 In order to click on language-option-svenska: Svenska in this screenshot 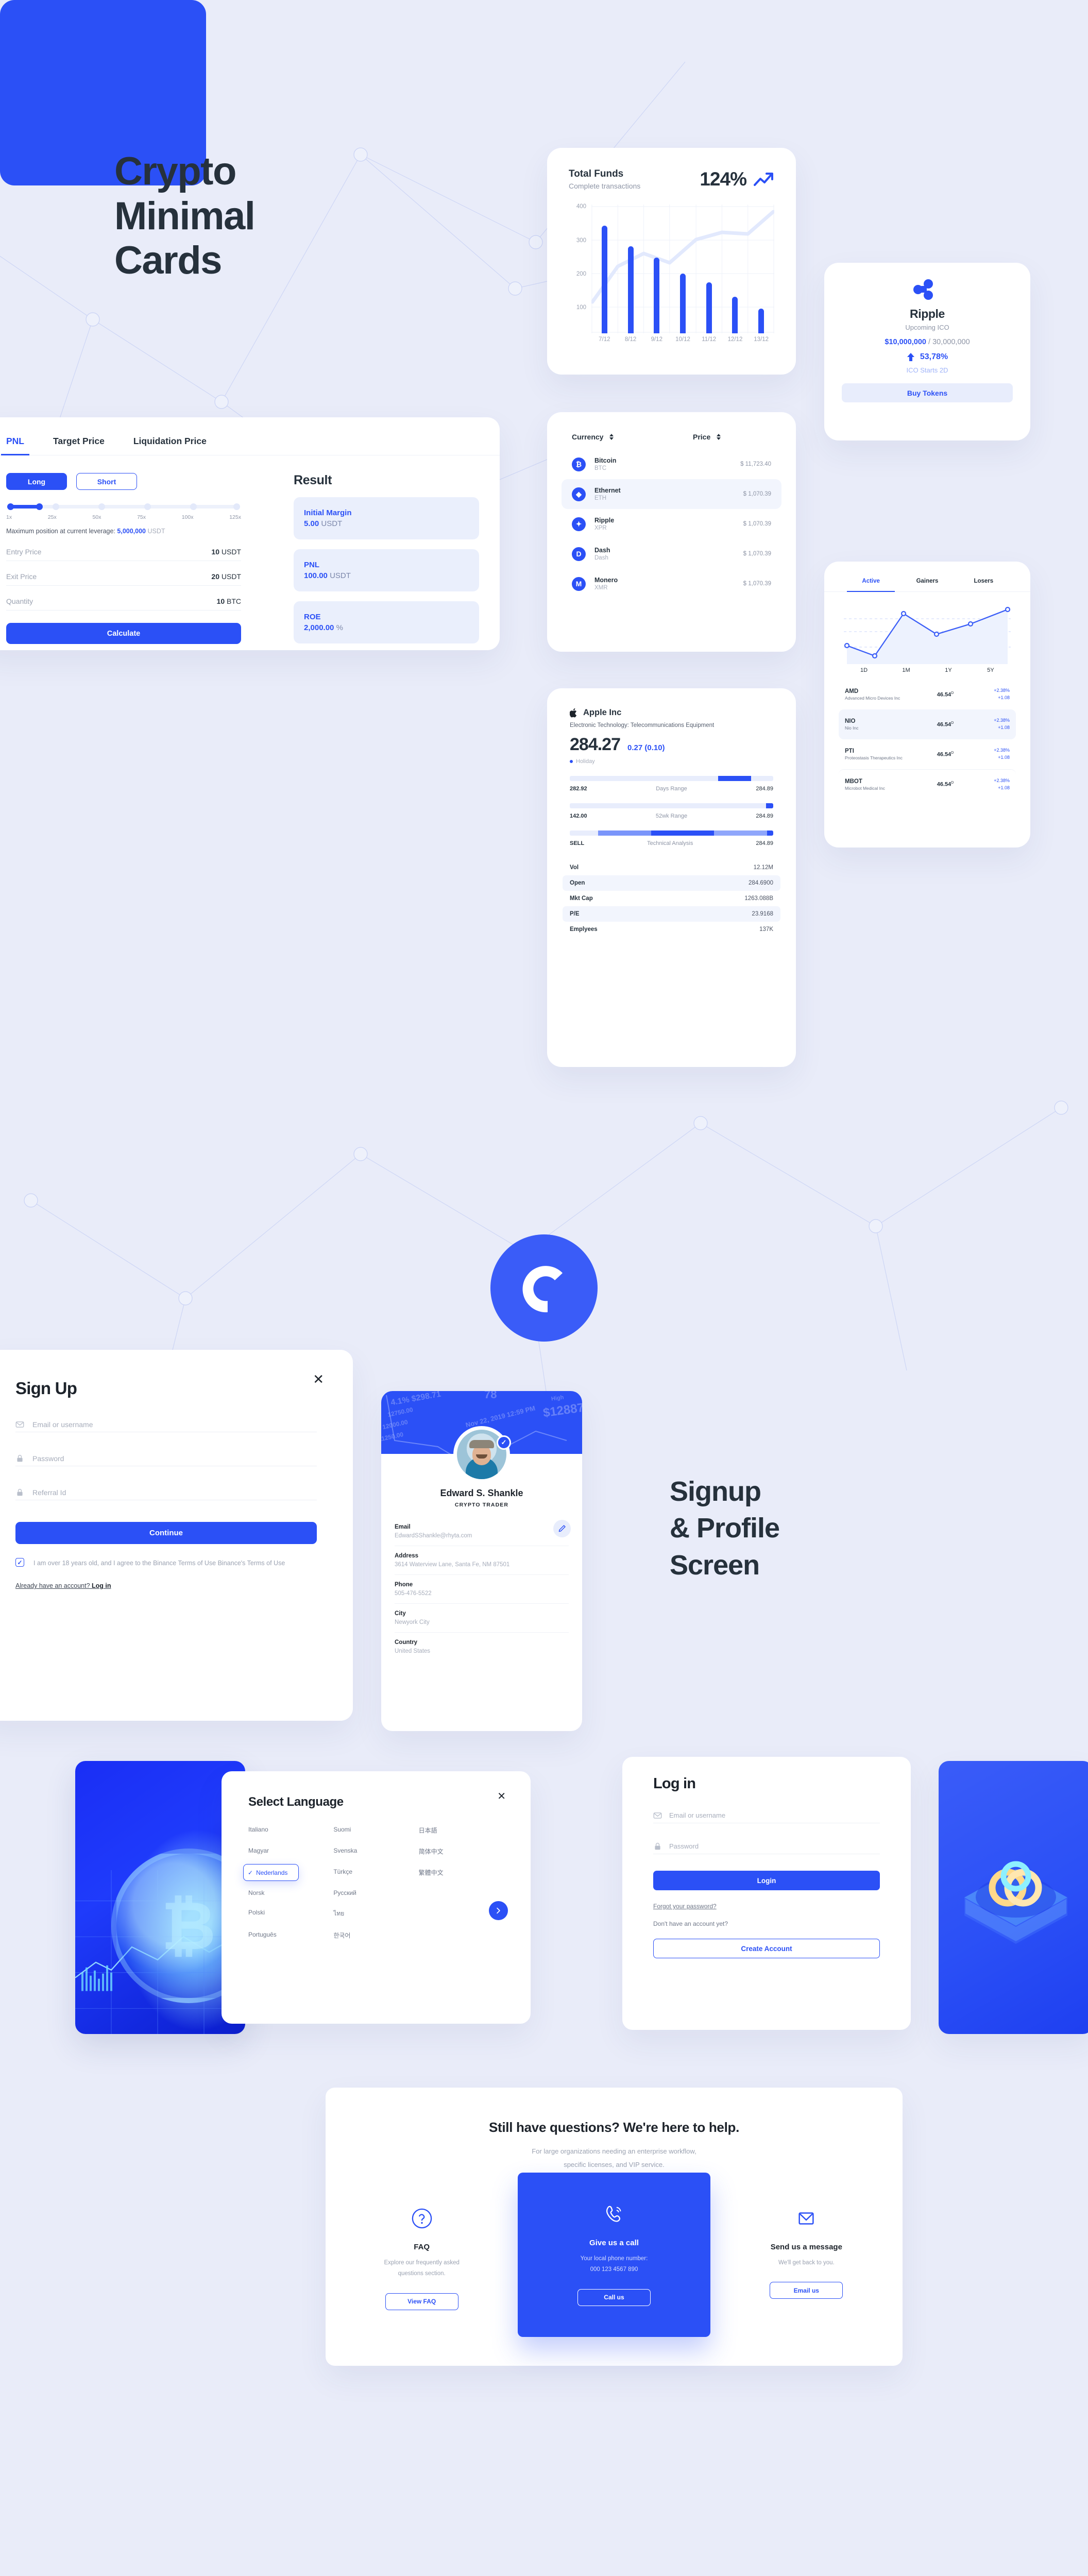, I will do `click(375, 1851)`.